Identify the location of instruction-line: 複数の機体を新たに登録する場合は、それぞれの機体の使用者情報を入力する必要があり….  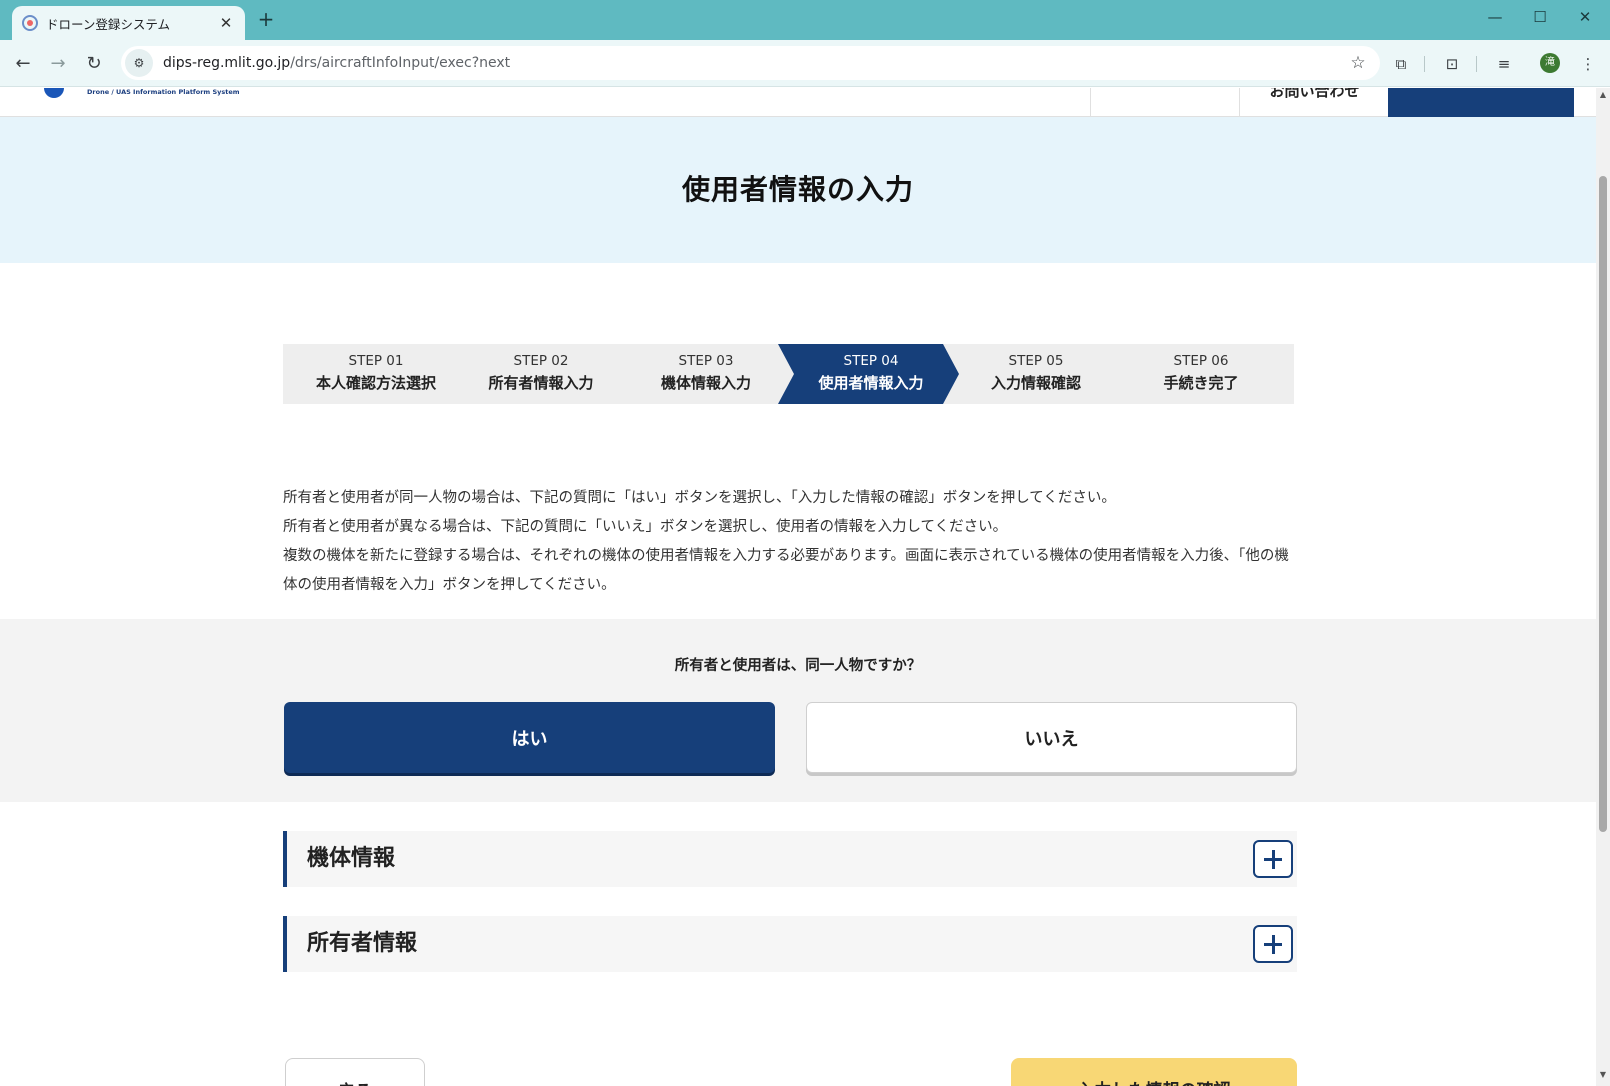
(786, 570).